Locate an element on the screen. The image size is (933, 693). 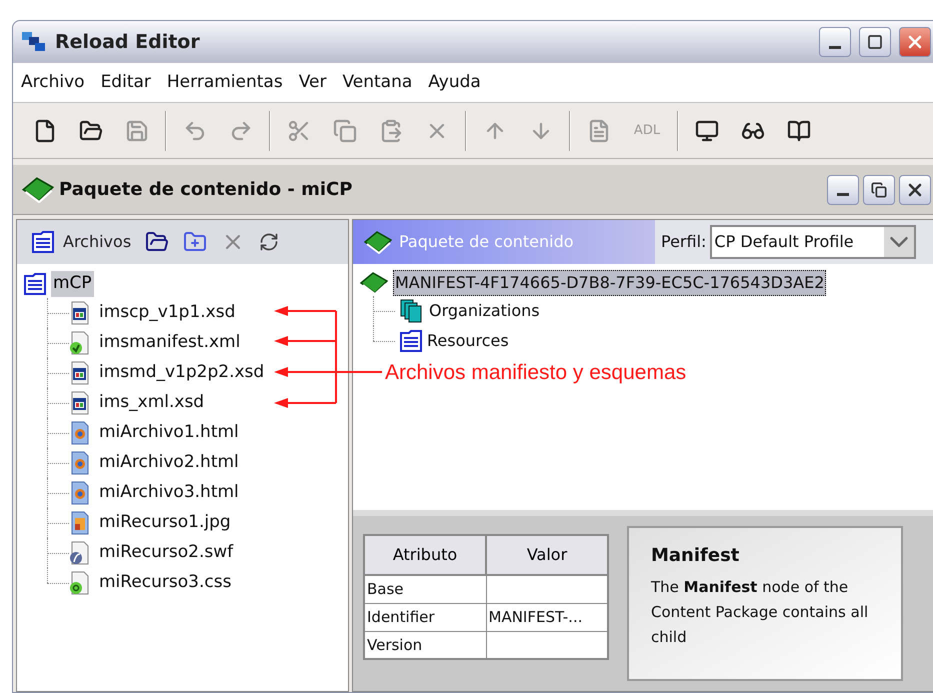
table-cell: Version is located at coordinates (394, 645).